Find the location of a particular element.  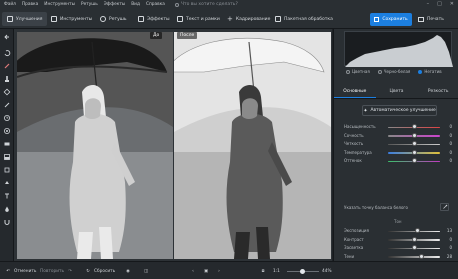

save-button: Сохранить is located at coordinates (391, 19).